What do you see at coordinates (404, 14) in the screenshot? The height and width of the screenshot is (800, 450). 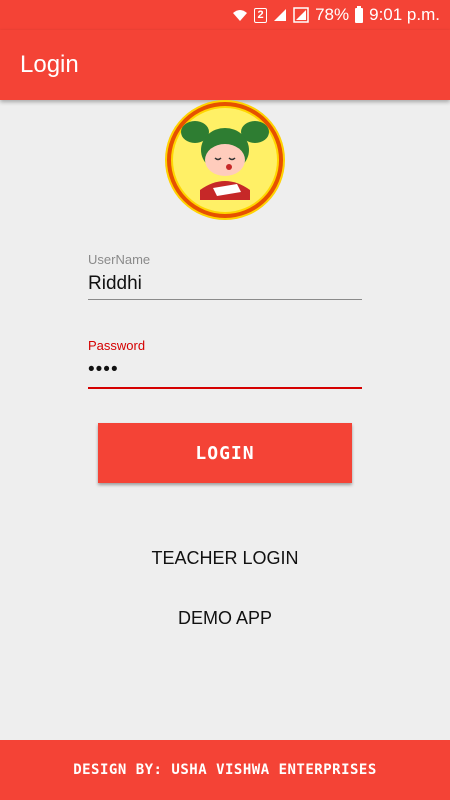 I see `clock: 9:01 p.m.` at bounding box center [404, 14].